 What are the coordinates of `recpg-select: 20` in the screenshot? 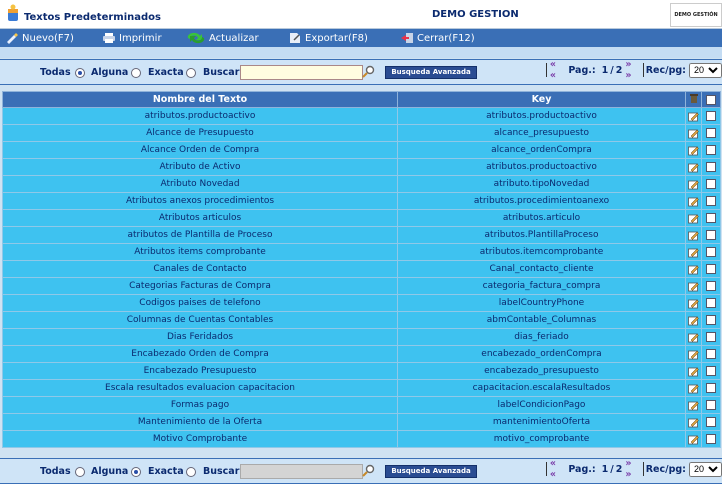 It's located at (705, 70).